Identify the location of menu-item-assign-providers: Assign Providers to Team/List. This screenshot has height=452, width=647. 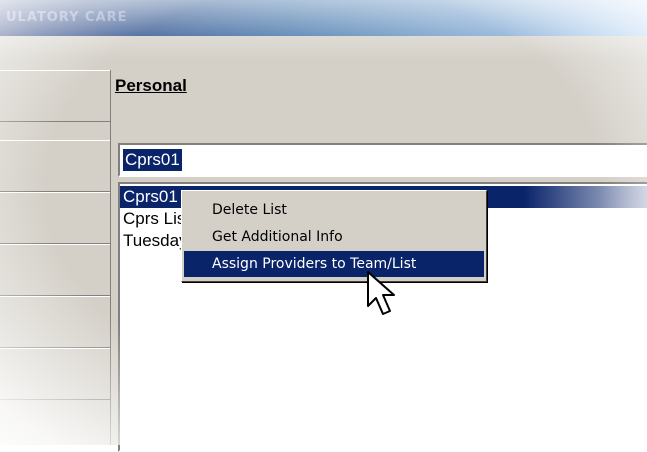
(334, 264).